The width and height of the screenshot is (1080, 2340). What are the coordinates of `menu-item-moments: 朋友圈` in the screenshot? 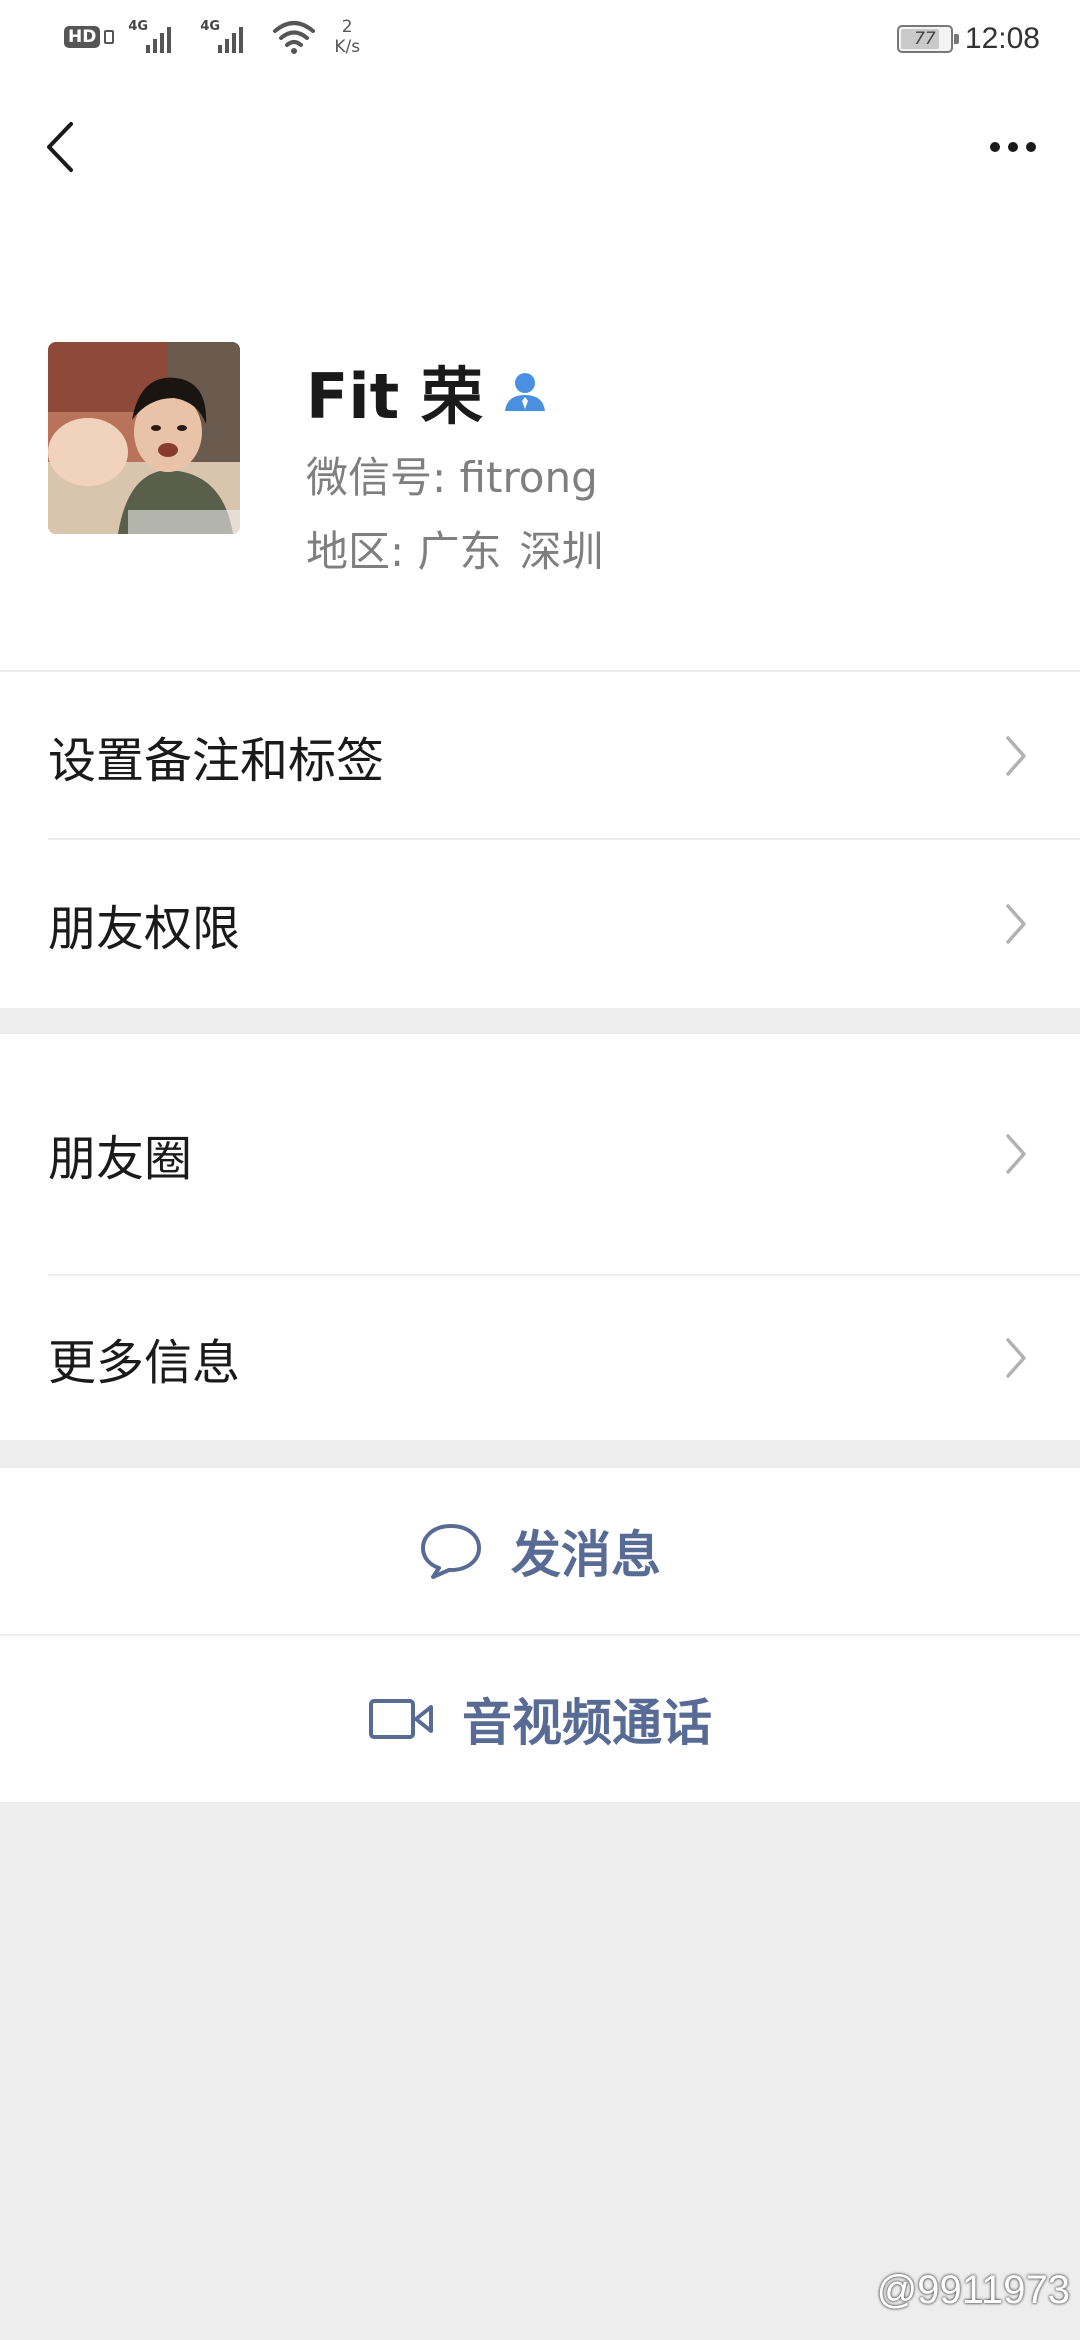 It's located at (540, 1154).